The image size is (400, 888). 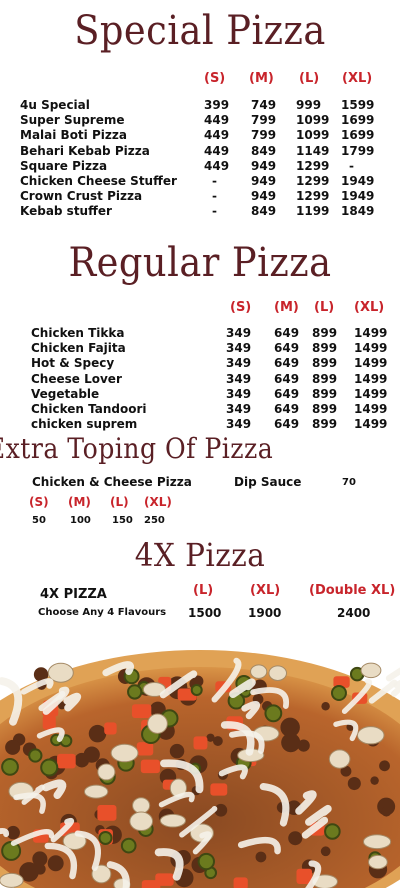 I want to click on menu-row: Chicken Fajita 349 649 899 1499, so click(x=215, y=348).